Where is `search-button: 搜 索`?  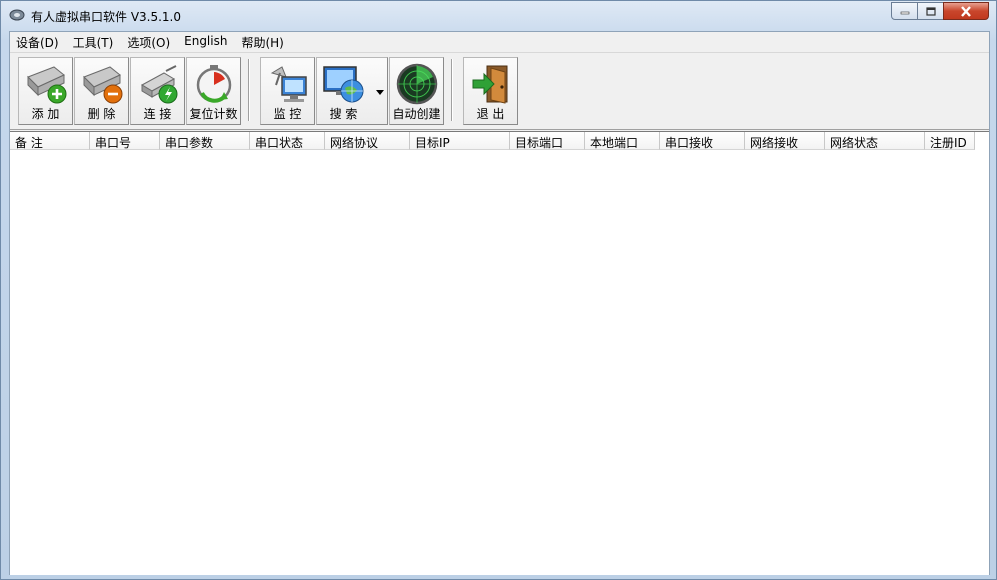
search-button: 搜 索 is located at coordinates (352, 91).